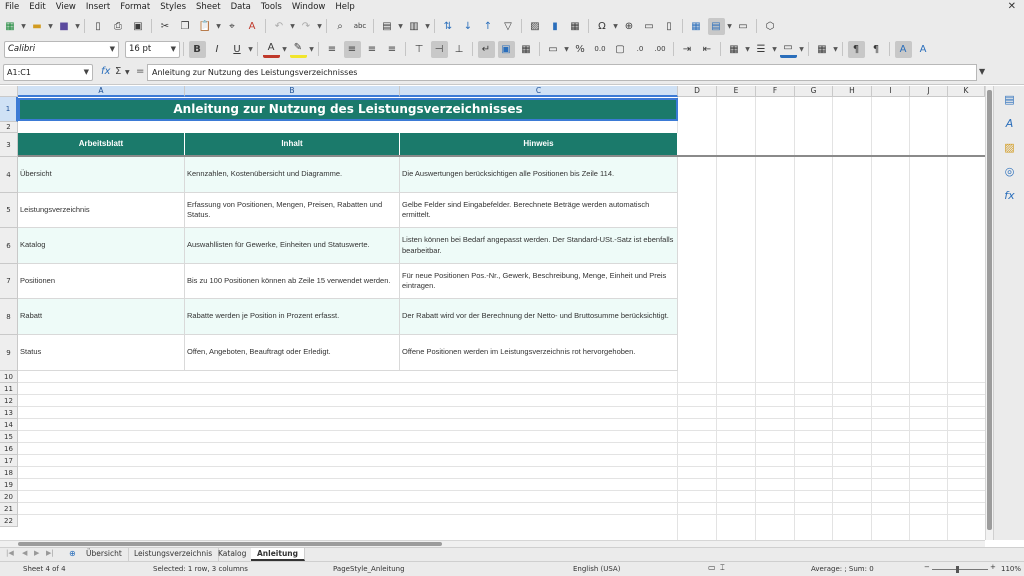 The width and height of the screenshot is (1024, 576). I want to click on define-print-area-icon: ▦, so click(696, 26).